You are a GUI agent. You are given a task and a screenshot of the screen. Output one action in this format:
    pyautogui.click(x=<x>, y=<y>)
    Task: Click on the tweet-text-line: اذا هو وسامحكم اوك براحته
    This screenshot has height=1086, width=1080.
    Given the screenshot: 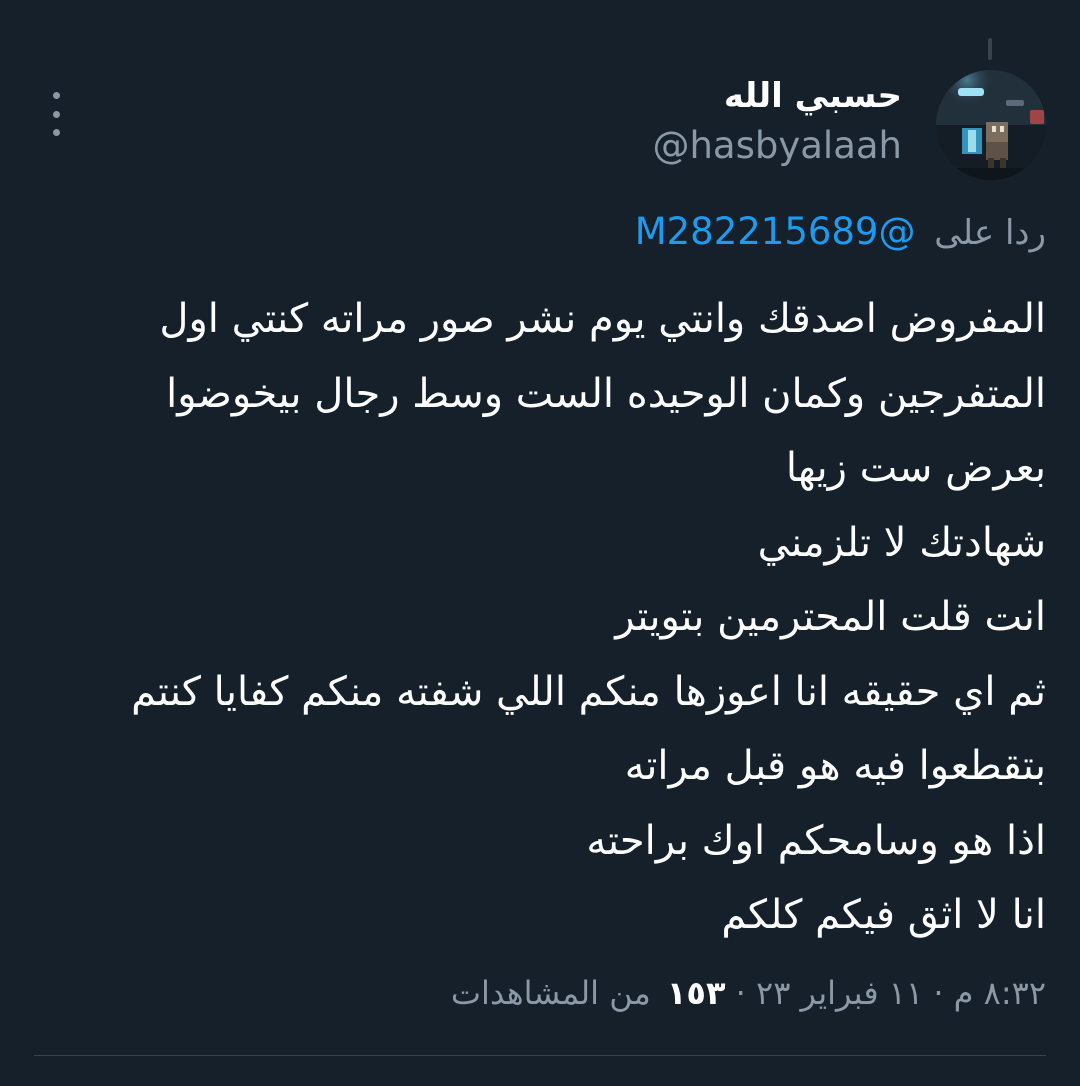 What is the action you would take?
    pyautogui.click(x=816, y=840)
    